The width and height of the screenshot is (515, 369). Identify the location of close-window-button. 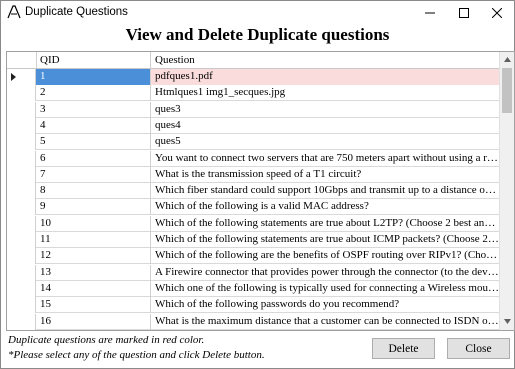
(497, 13).